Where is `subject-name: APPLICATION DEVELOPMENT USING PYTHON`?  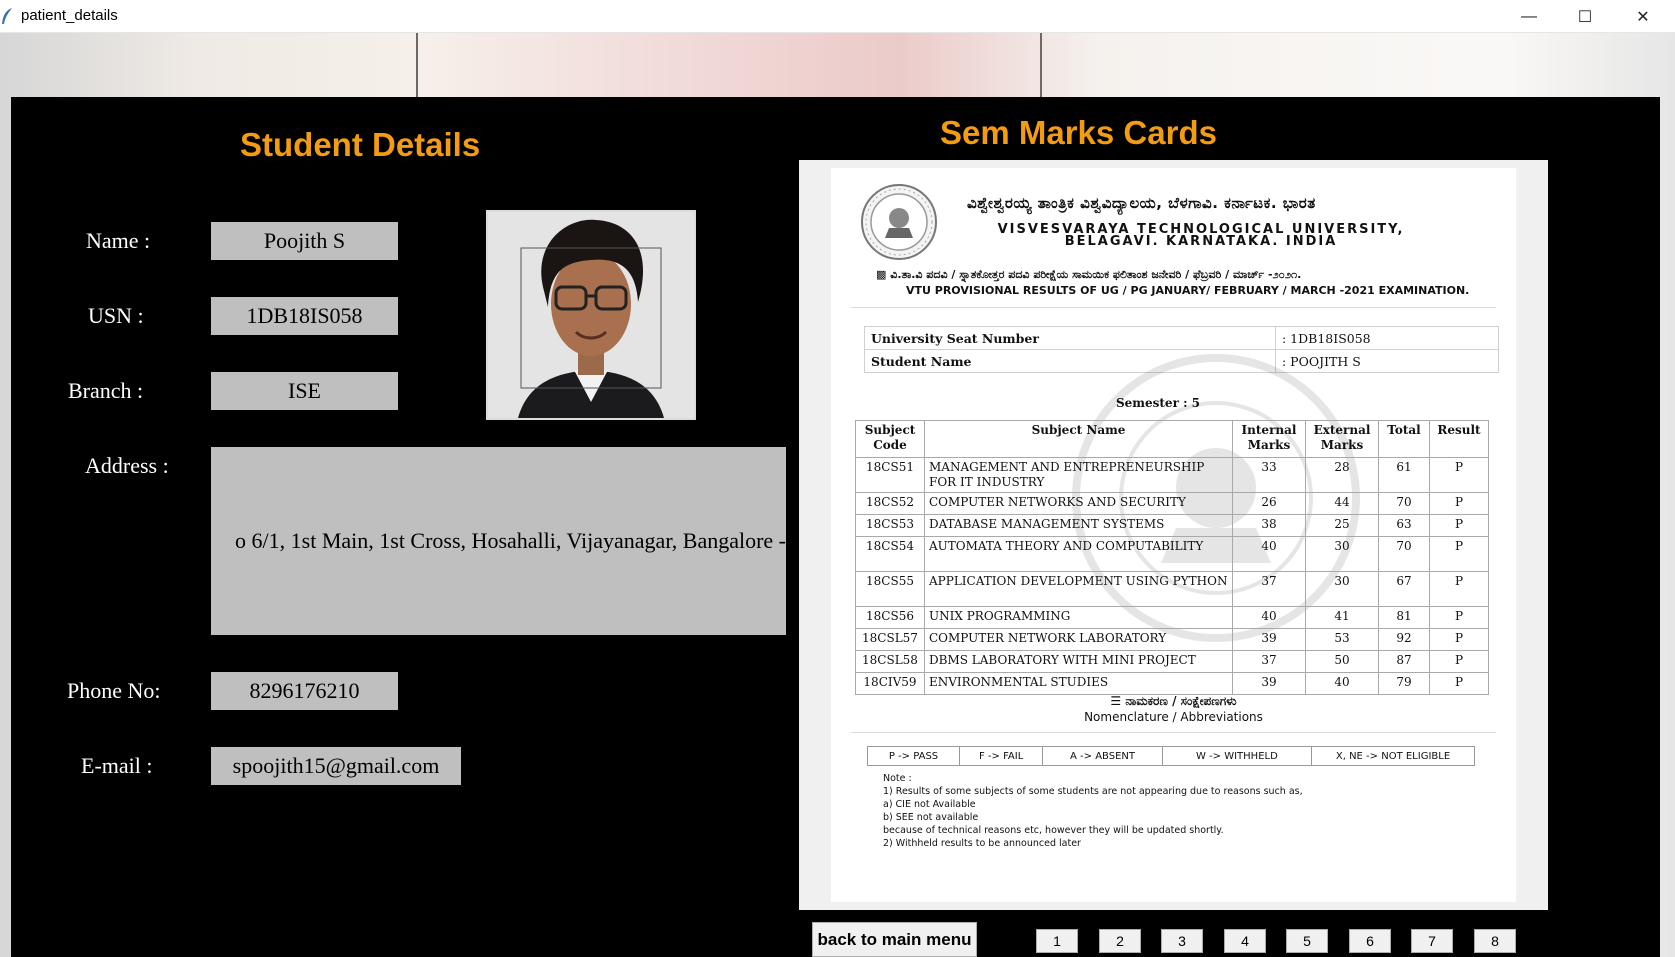
subject-name: APPLICATION DEVELOPMENT USING PYTHON is located at coordinates (1078, 589).